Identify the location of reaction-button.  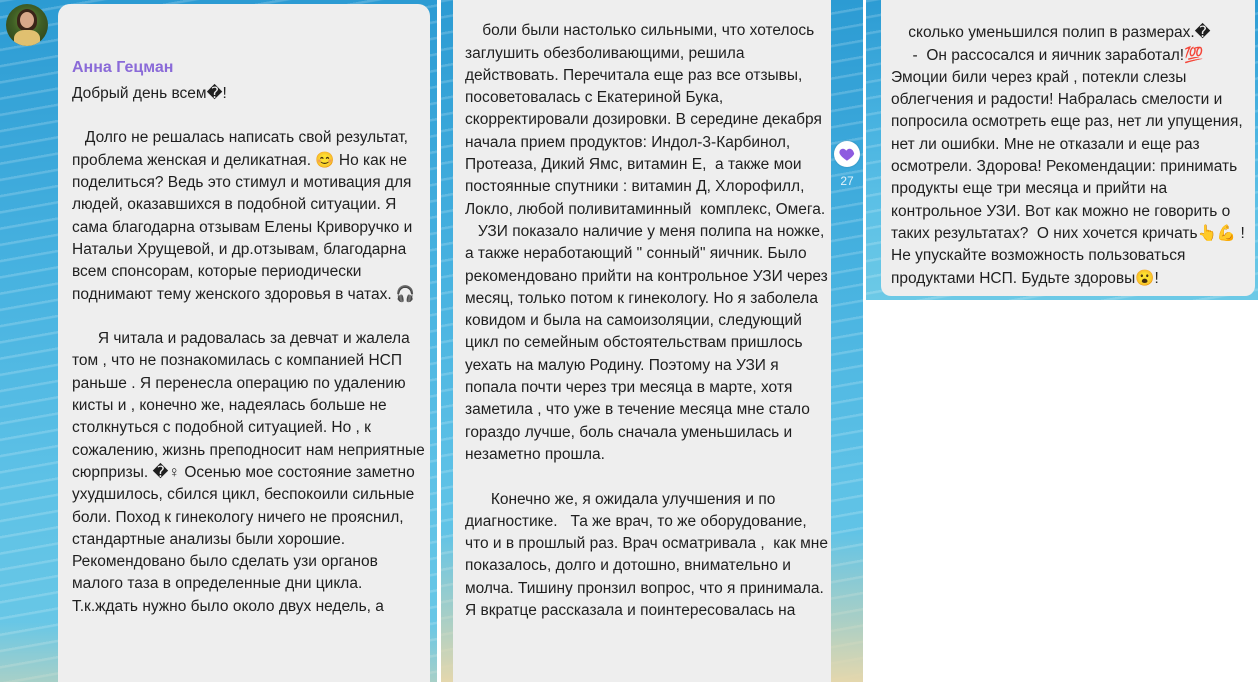
(847, 154).